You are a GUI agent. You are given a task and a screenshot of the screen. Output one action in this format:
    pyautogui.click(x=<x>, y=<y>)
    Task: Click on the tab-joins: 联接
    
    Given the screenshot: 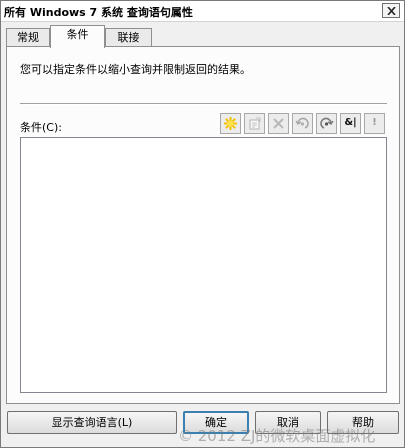 What is the action you would take?
    pyautogui.click(x=128, y=37)
    